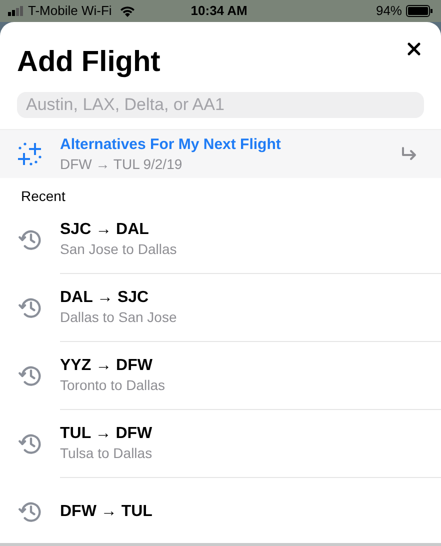 The width and height of the screenshot is (441, 546). What do you see at coordinates (170, 144) in the screenshot?
I see `suggestion-title: Alternatives For My Next Flight` at bounding box center [170, 144].